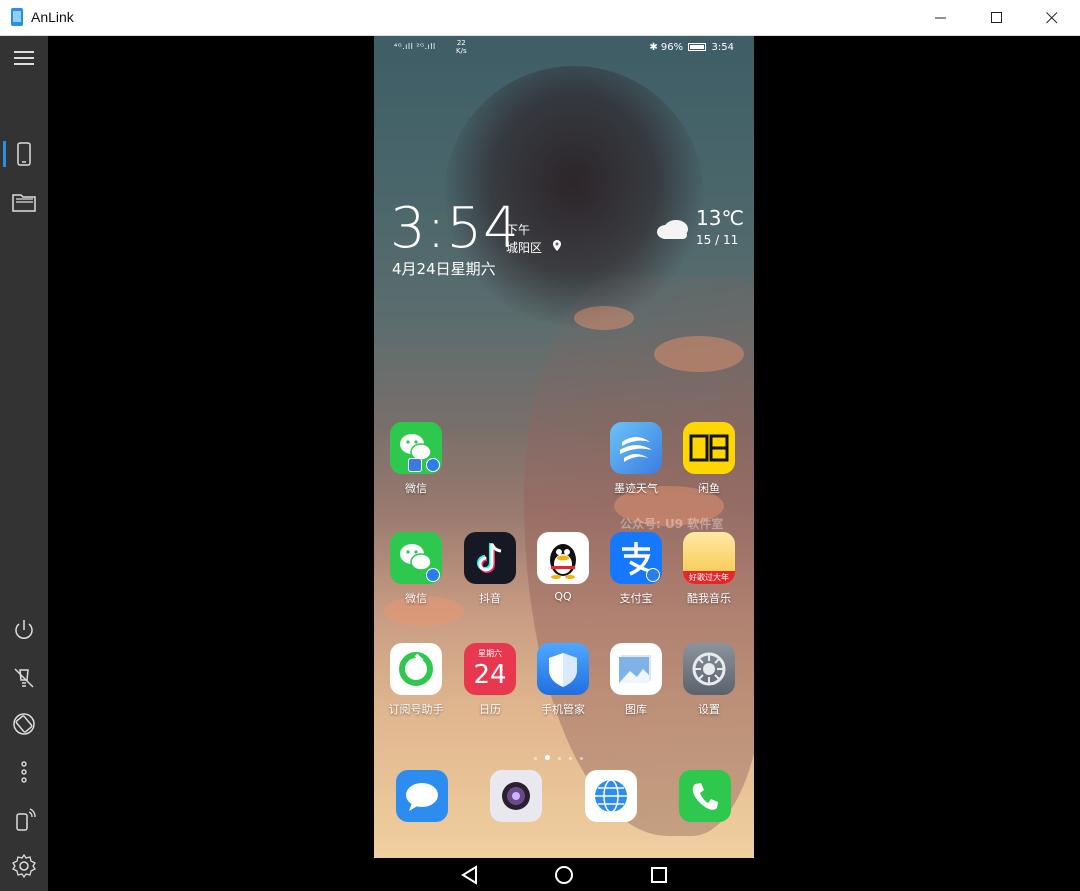 The image size is (1080, 891). I want to click on location-pin-icon, so click(557, 245).